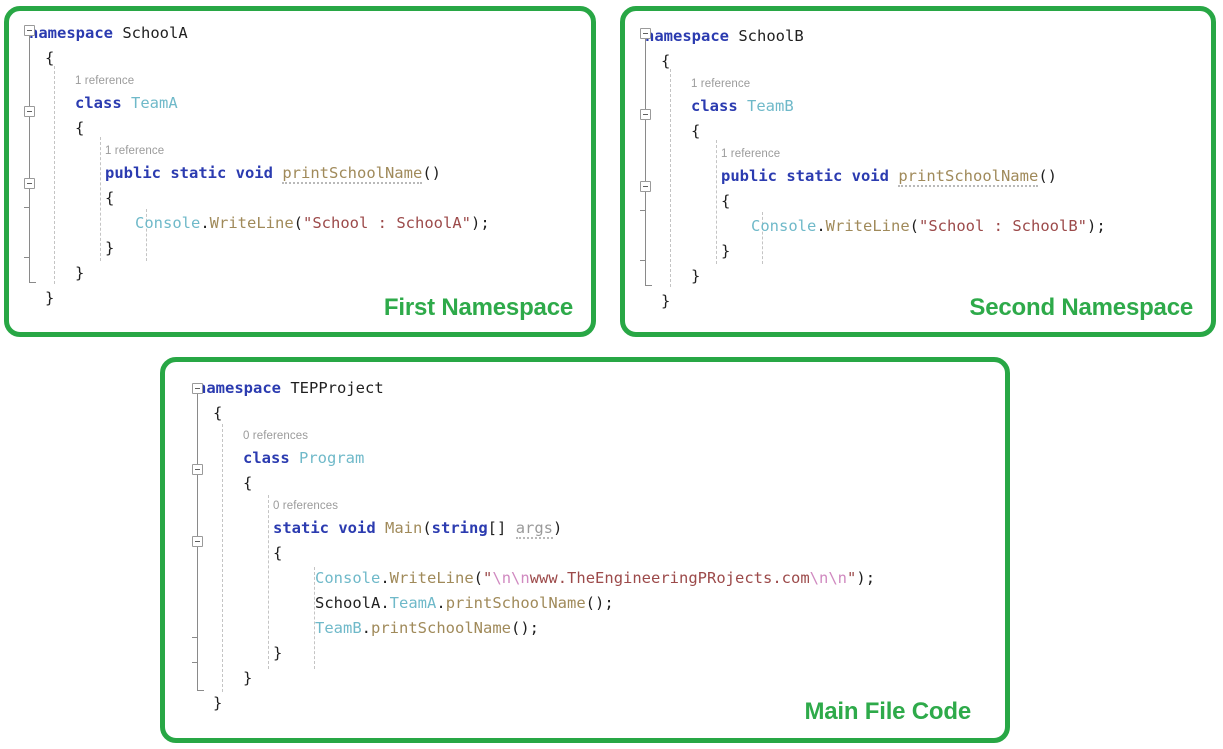 The image size is (1223, 749). I want to click on namespace-name: SchoolB, so click(771, 36).